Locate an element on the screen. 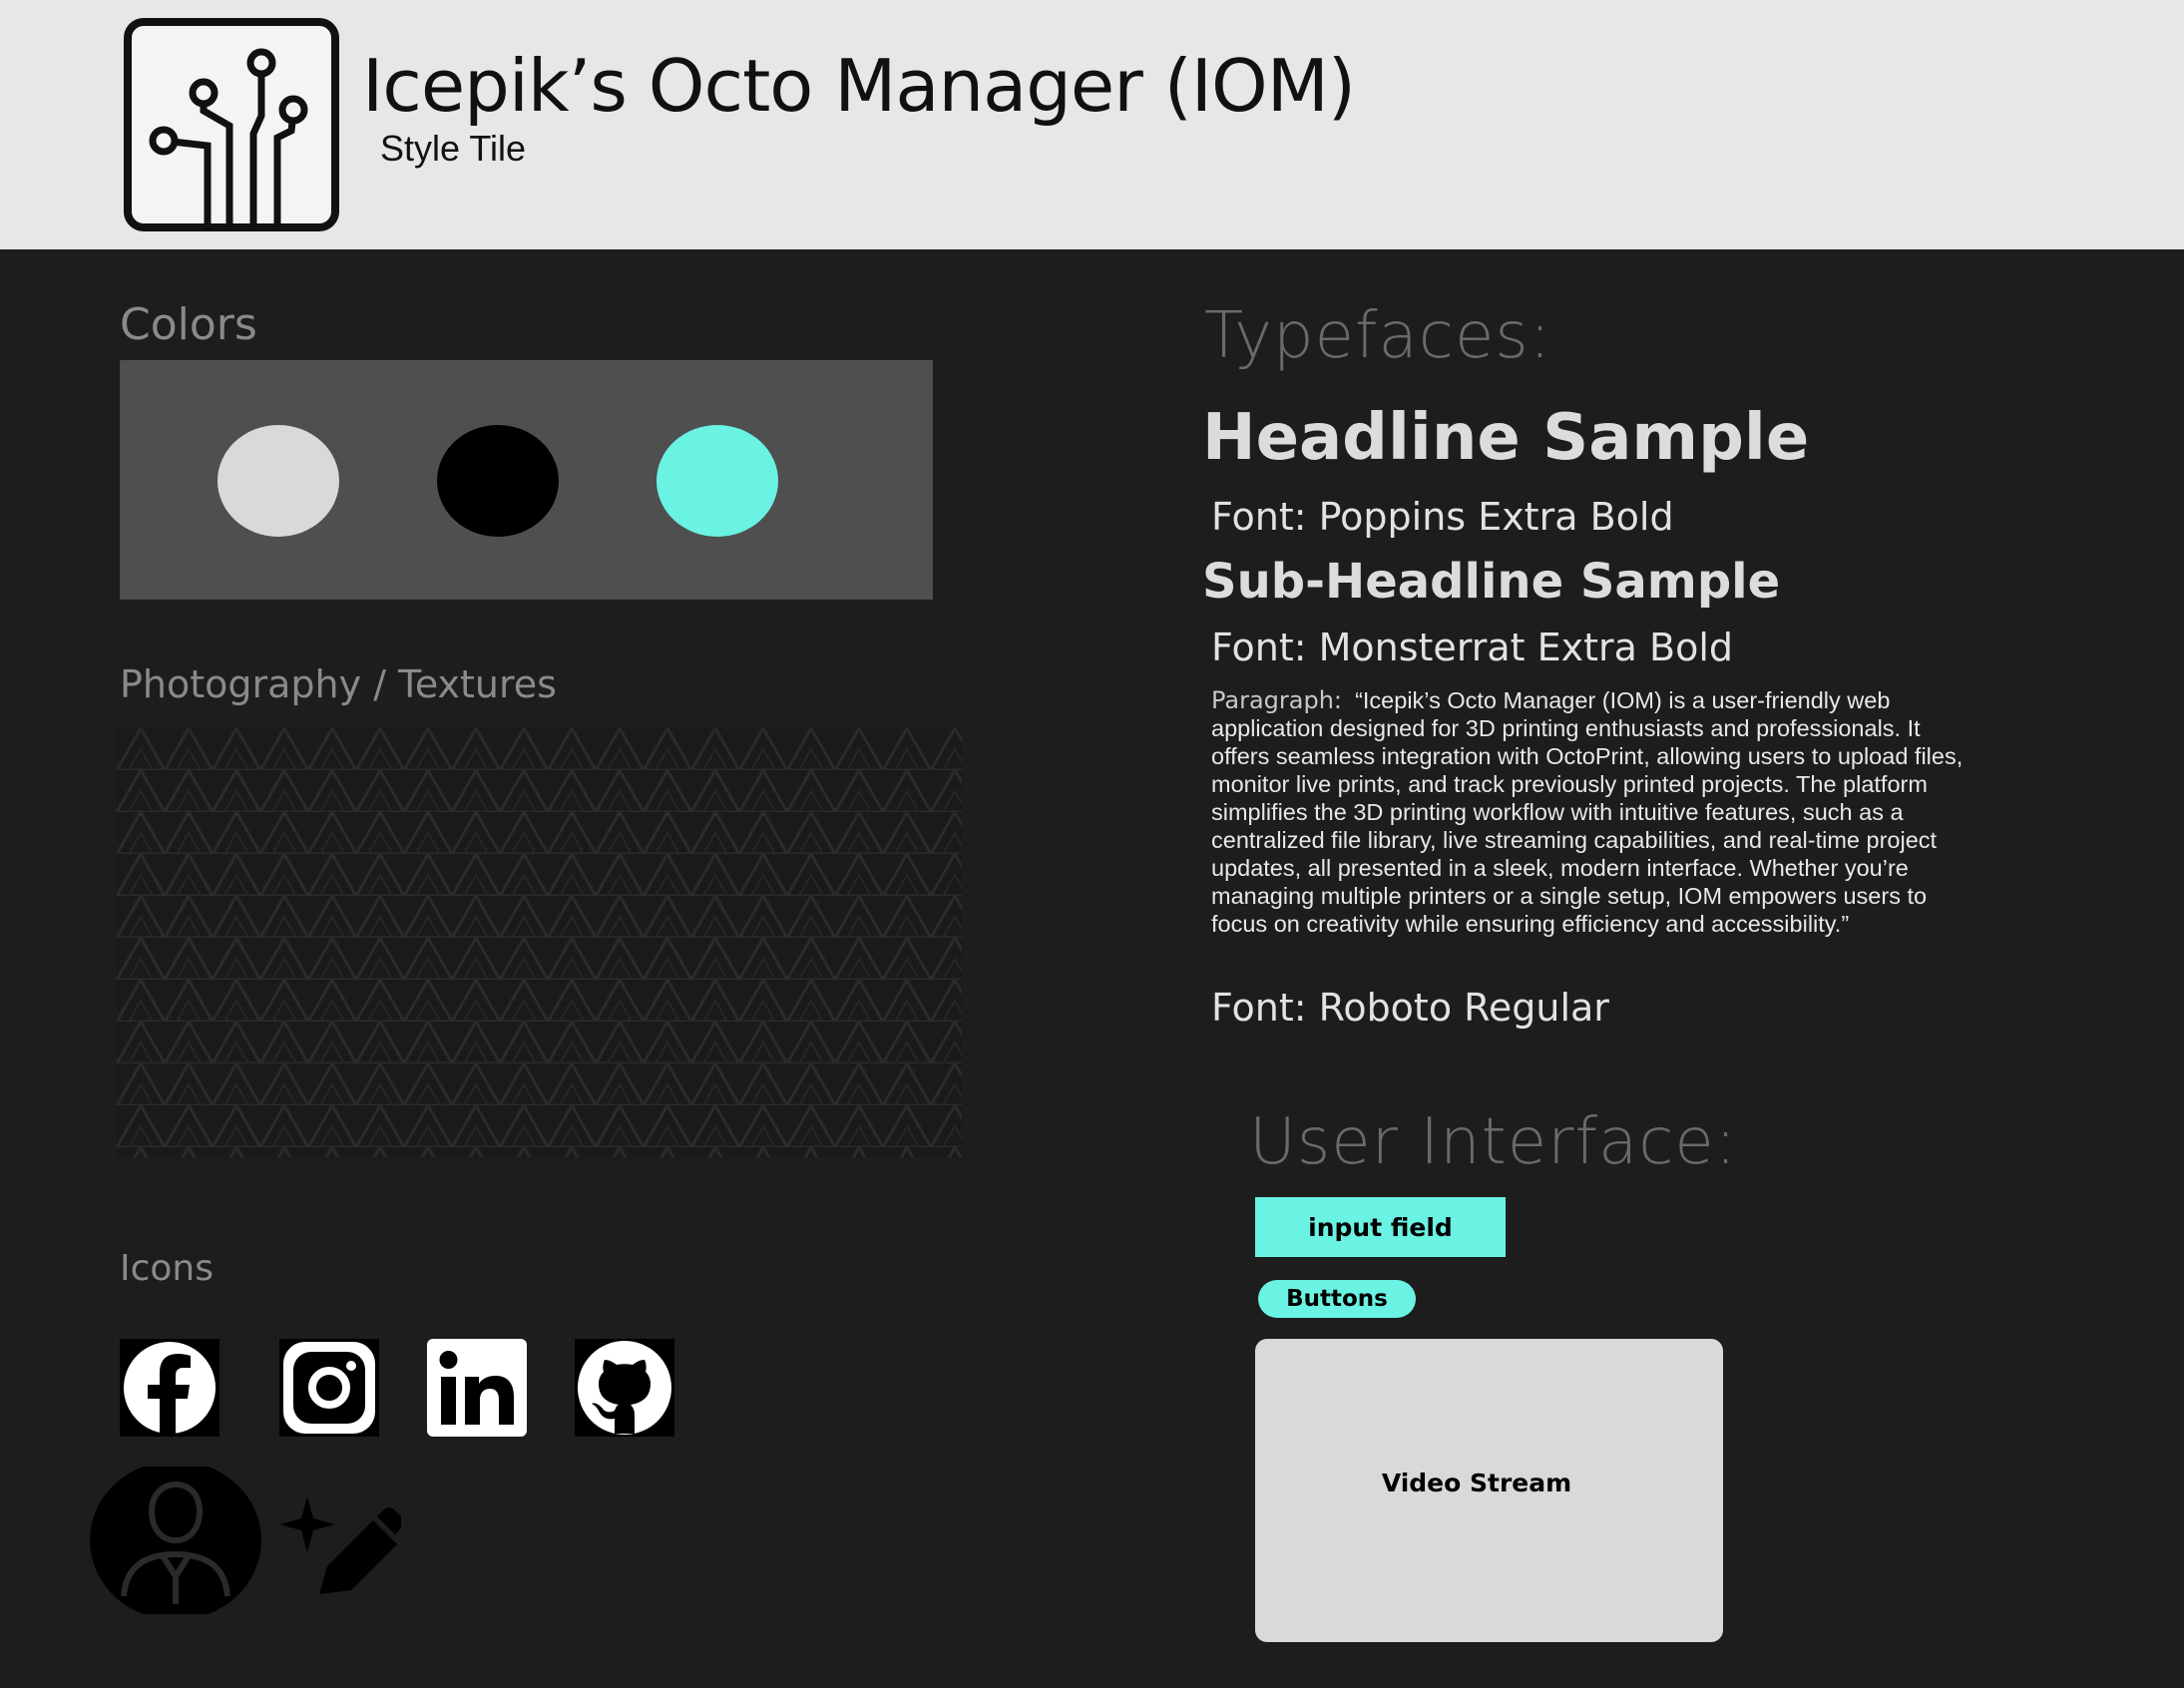 The image size is (2184, 1688). app-title: Icepik’s Octo Manager (IOM) is located at coordinates (859, 86).